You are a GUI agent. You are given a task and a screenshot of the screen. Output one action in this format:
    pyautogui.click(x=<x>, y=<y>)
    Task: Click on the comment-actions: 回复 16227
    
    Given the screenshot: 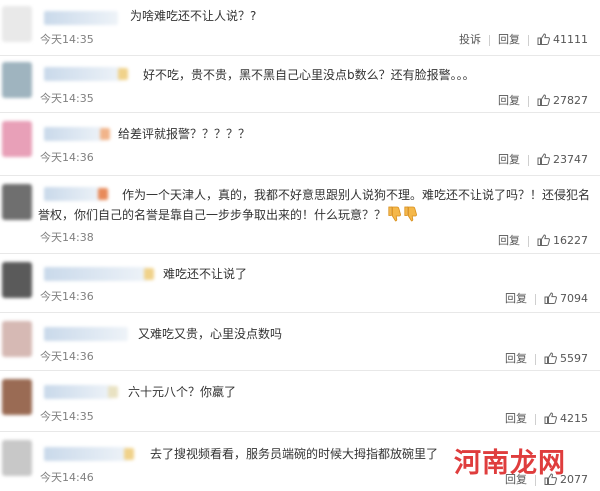 What is the action you would take?
    pyautogui.click(x=543, y=241)
    